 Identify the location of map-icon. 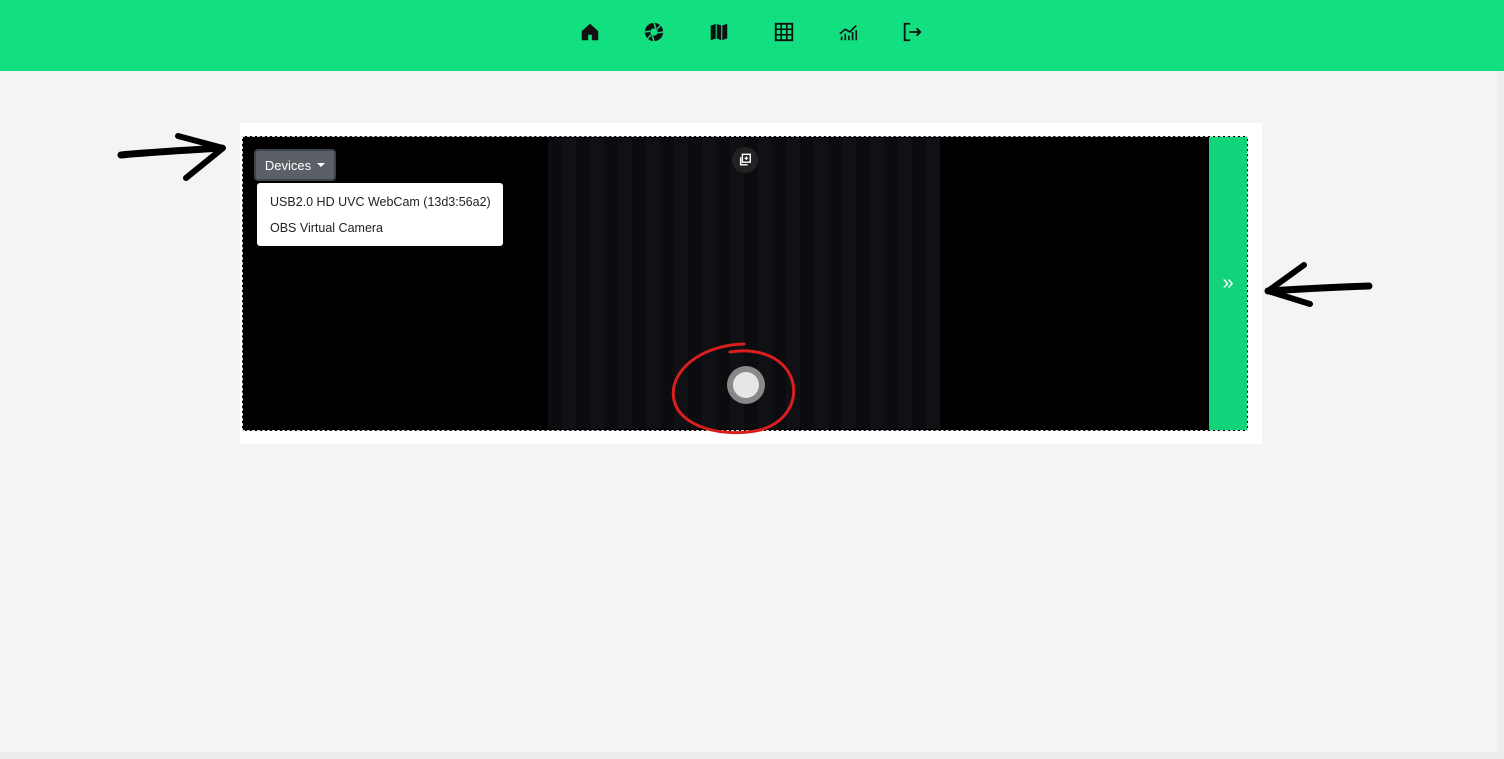
(719, 32).